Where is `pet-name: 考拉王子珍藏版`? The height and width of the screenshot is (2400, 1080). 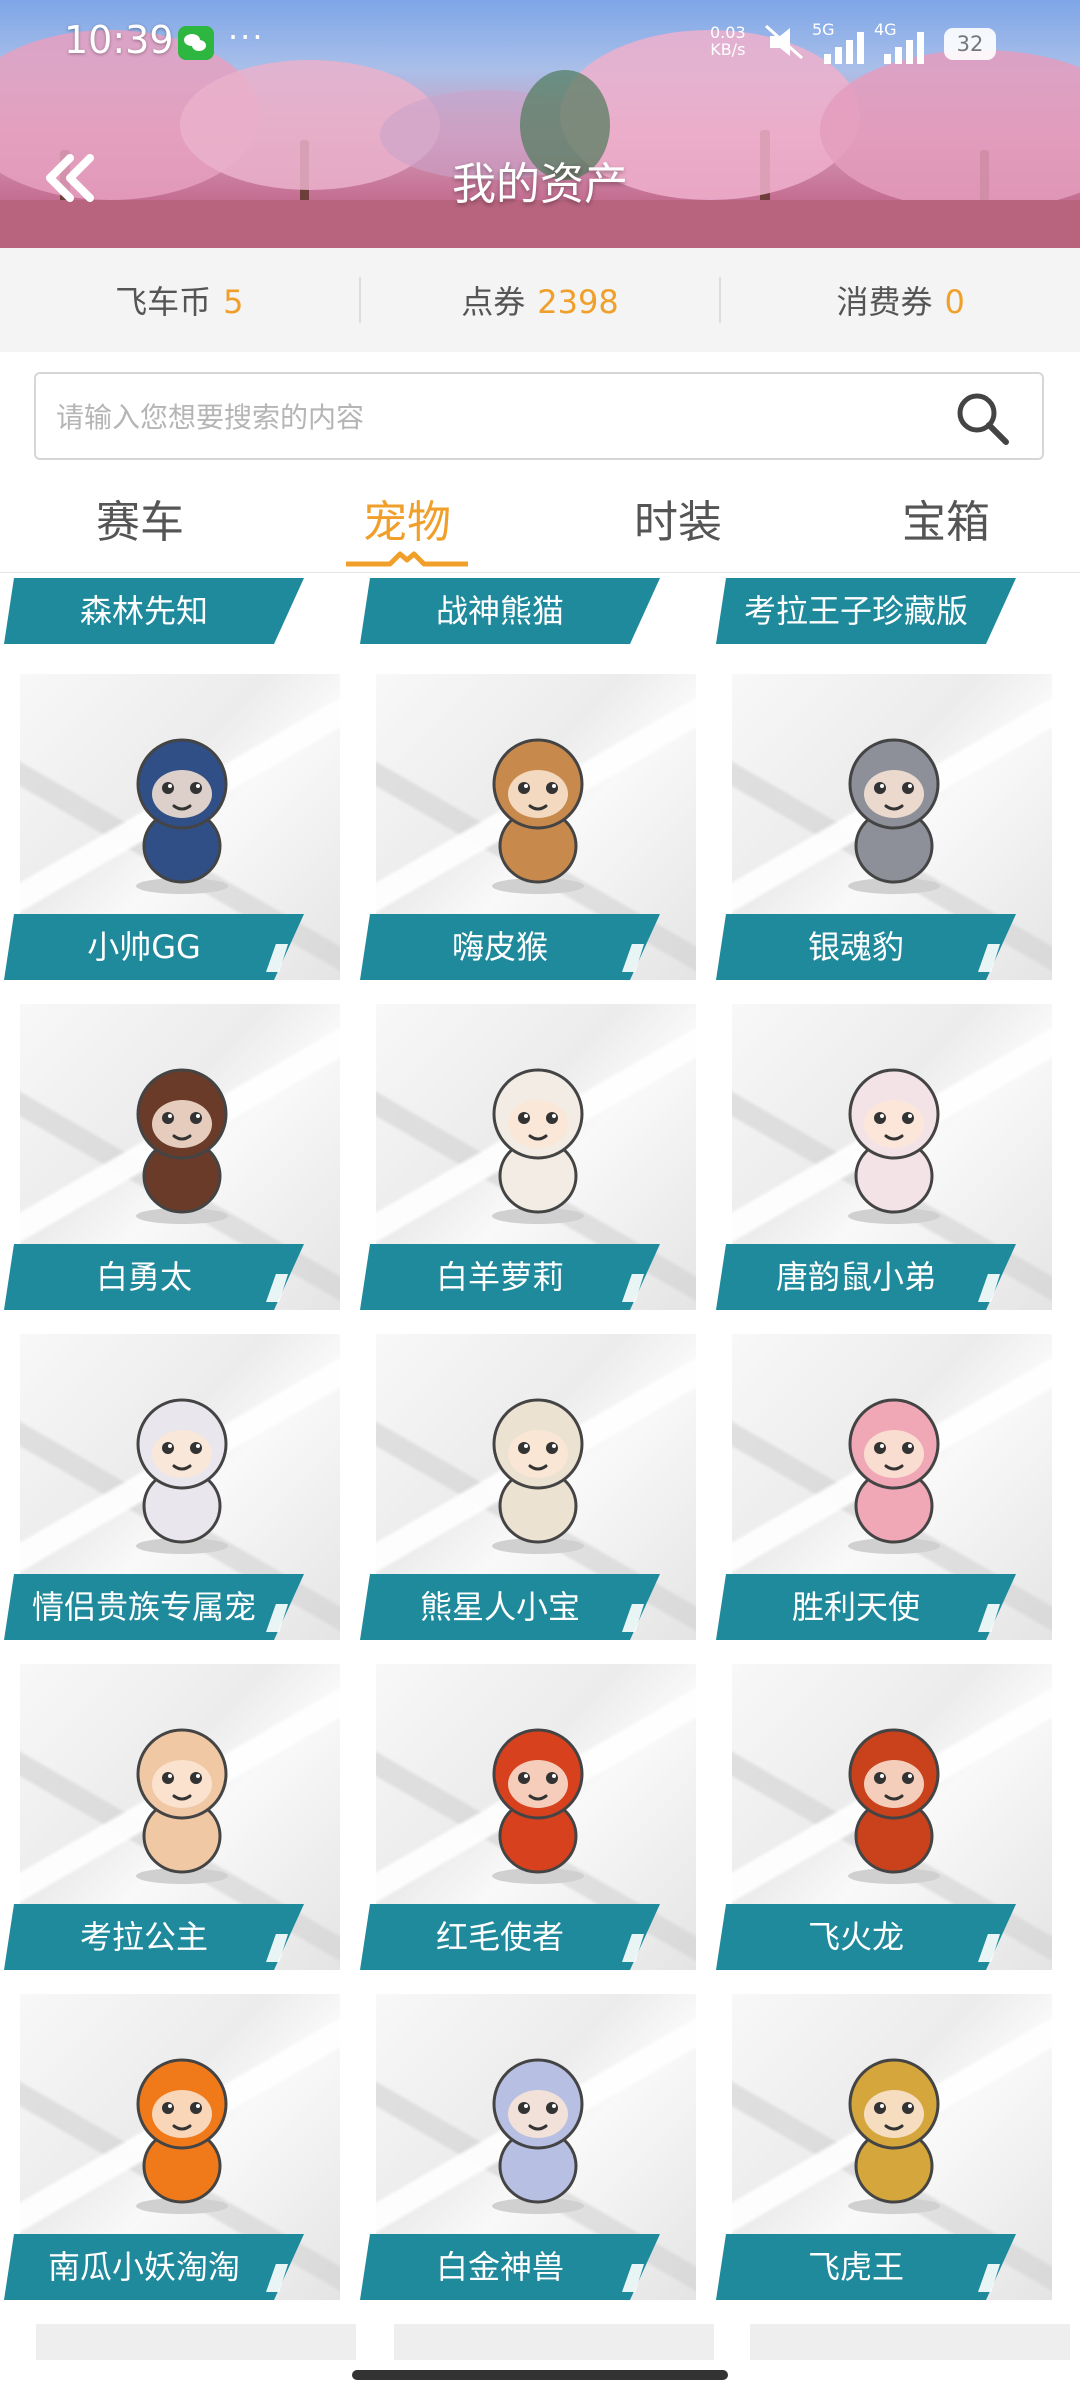 pet-name: 考拉王子珍藏版 is located at coordinates (855, 611).